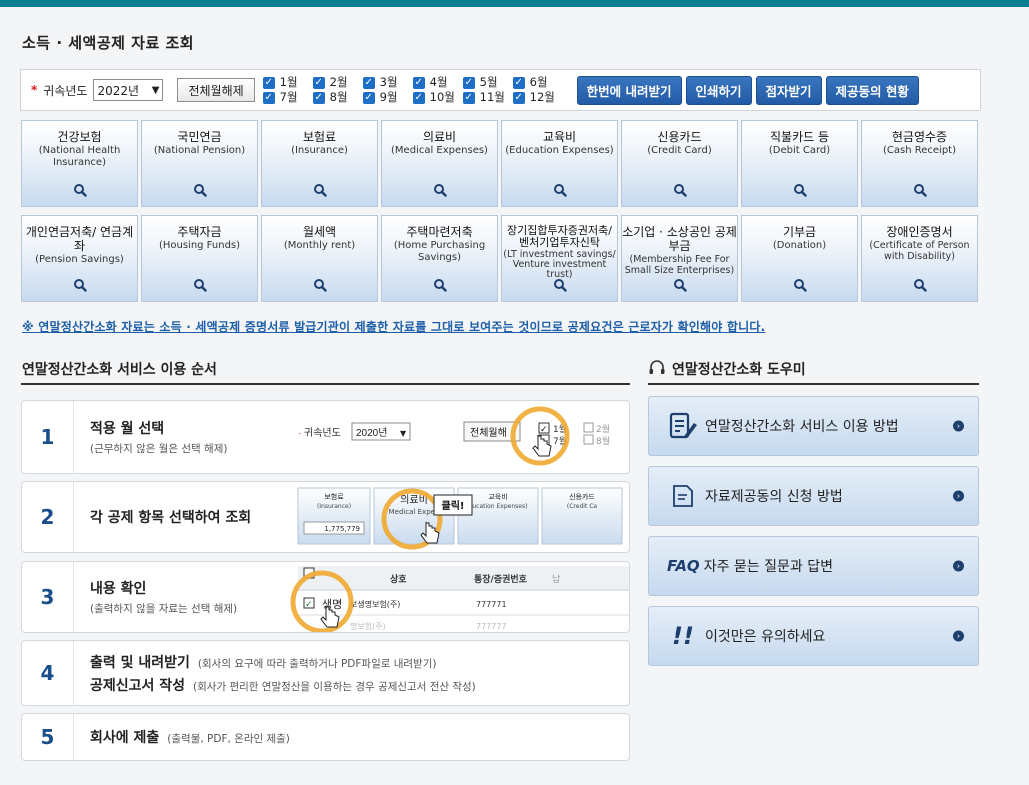 The image size is (1029, 785). I want to click on print-button: 인쇄하기, so click(718, 90).